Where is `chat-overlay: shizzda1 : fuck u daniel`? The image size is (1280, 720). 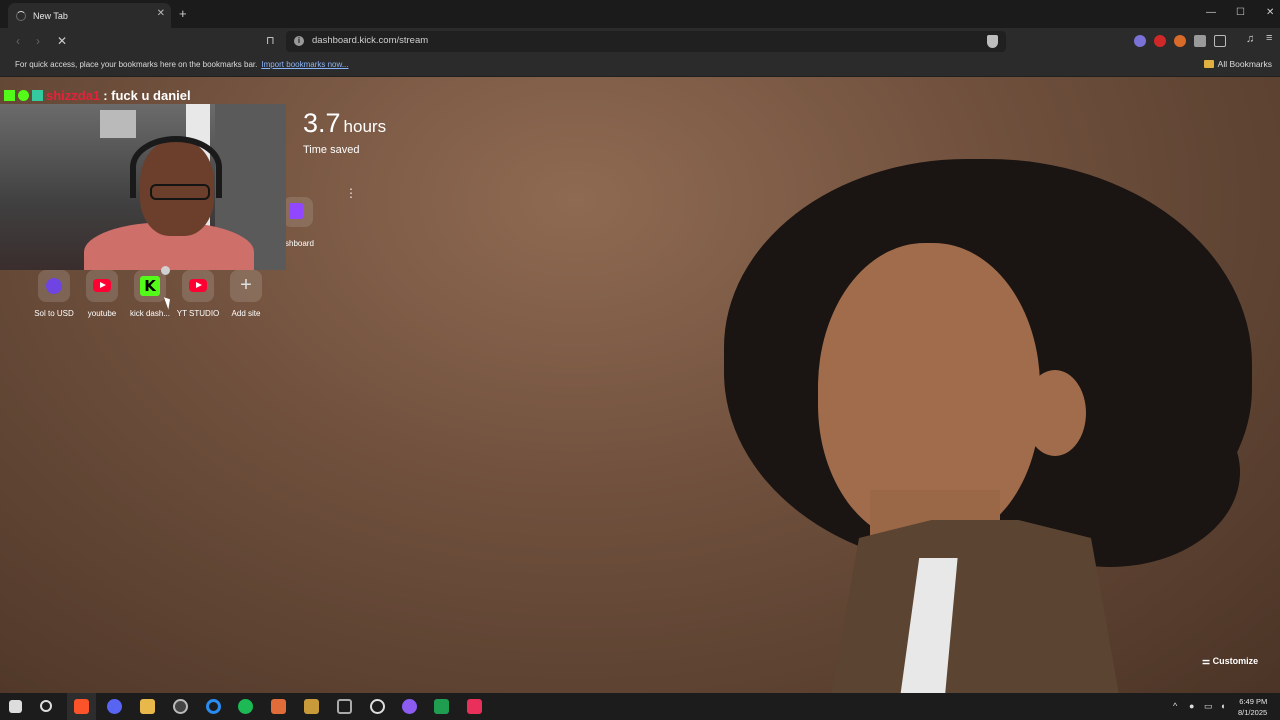 chat-overlay: shizzda1 : fuck u daniel is located at coordinates (97, 95).